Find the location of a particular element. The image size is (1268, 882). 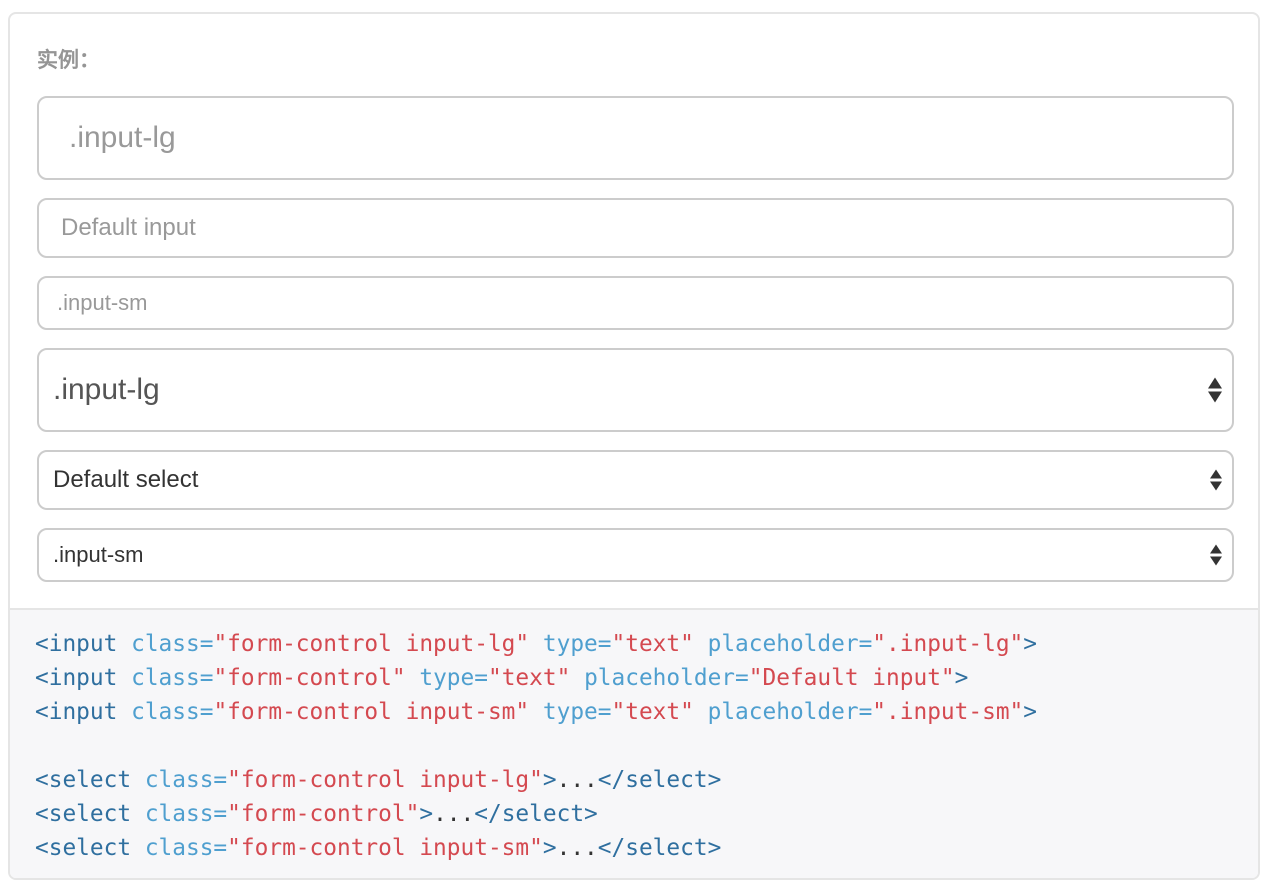

input-default-placeholder: Default input is located at coordinates (128, 227).